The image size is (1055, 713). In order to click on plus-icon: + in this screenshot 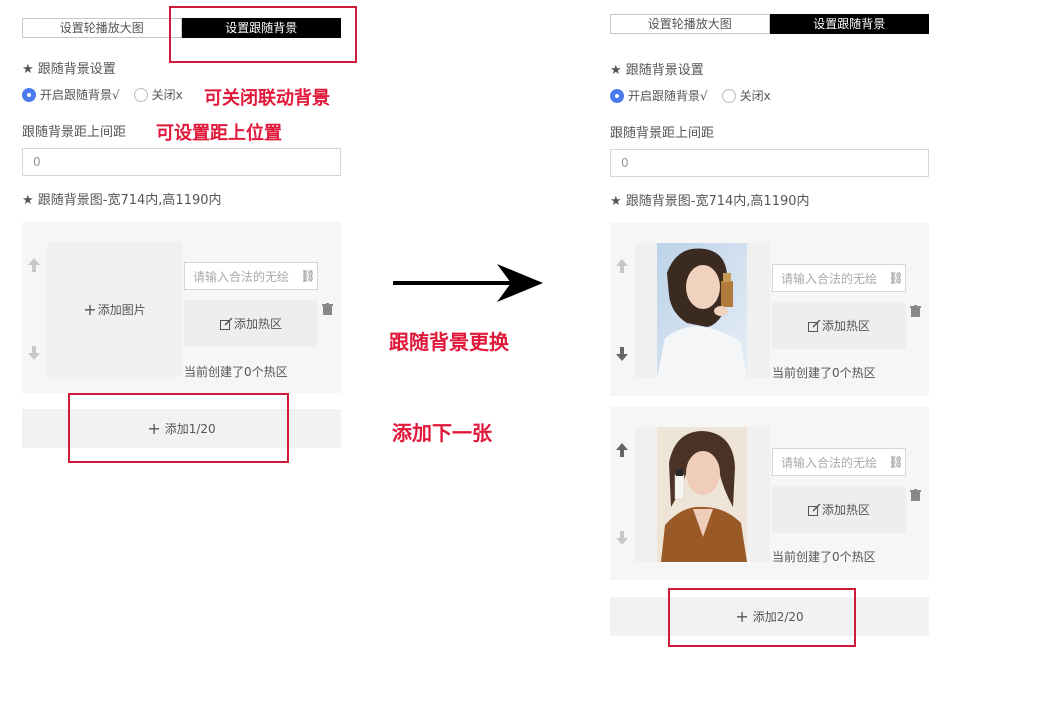, I will do `click(90, 309)`.